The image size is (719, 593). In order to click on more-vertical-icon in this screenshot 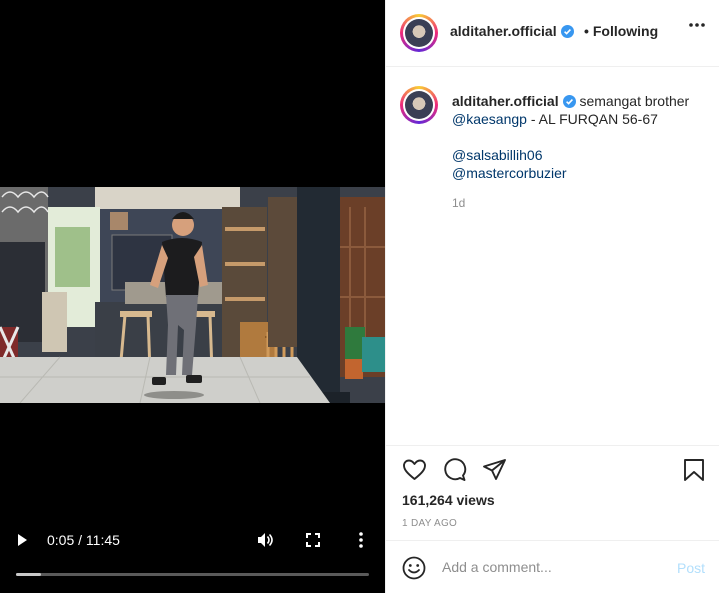, I will do `click(361, 540)`.